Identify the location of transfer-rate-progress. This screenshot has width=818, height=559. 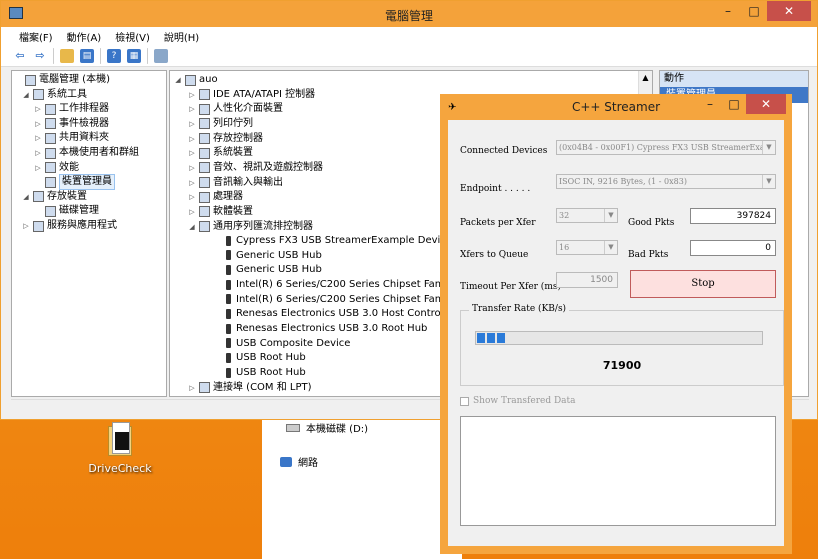
(619, 338).